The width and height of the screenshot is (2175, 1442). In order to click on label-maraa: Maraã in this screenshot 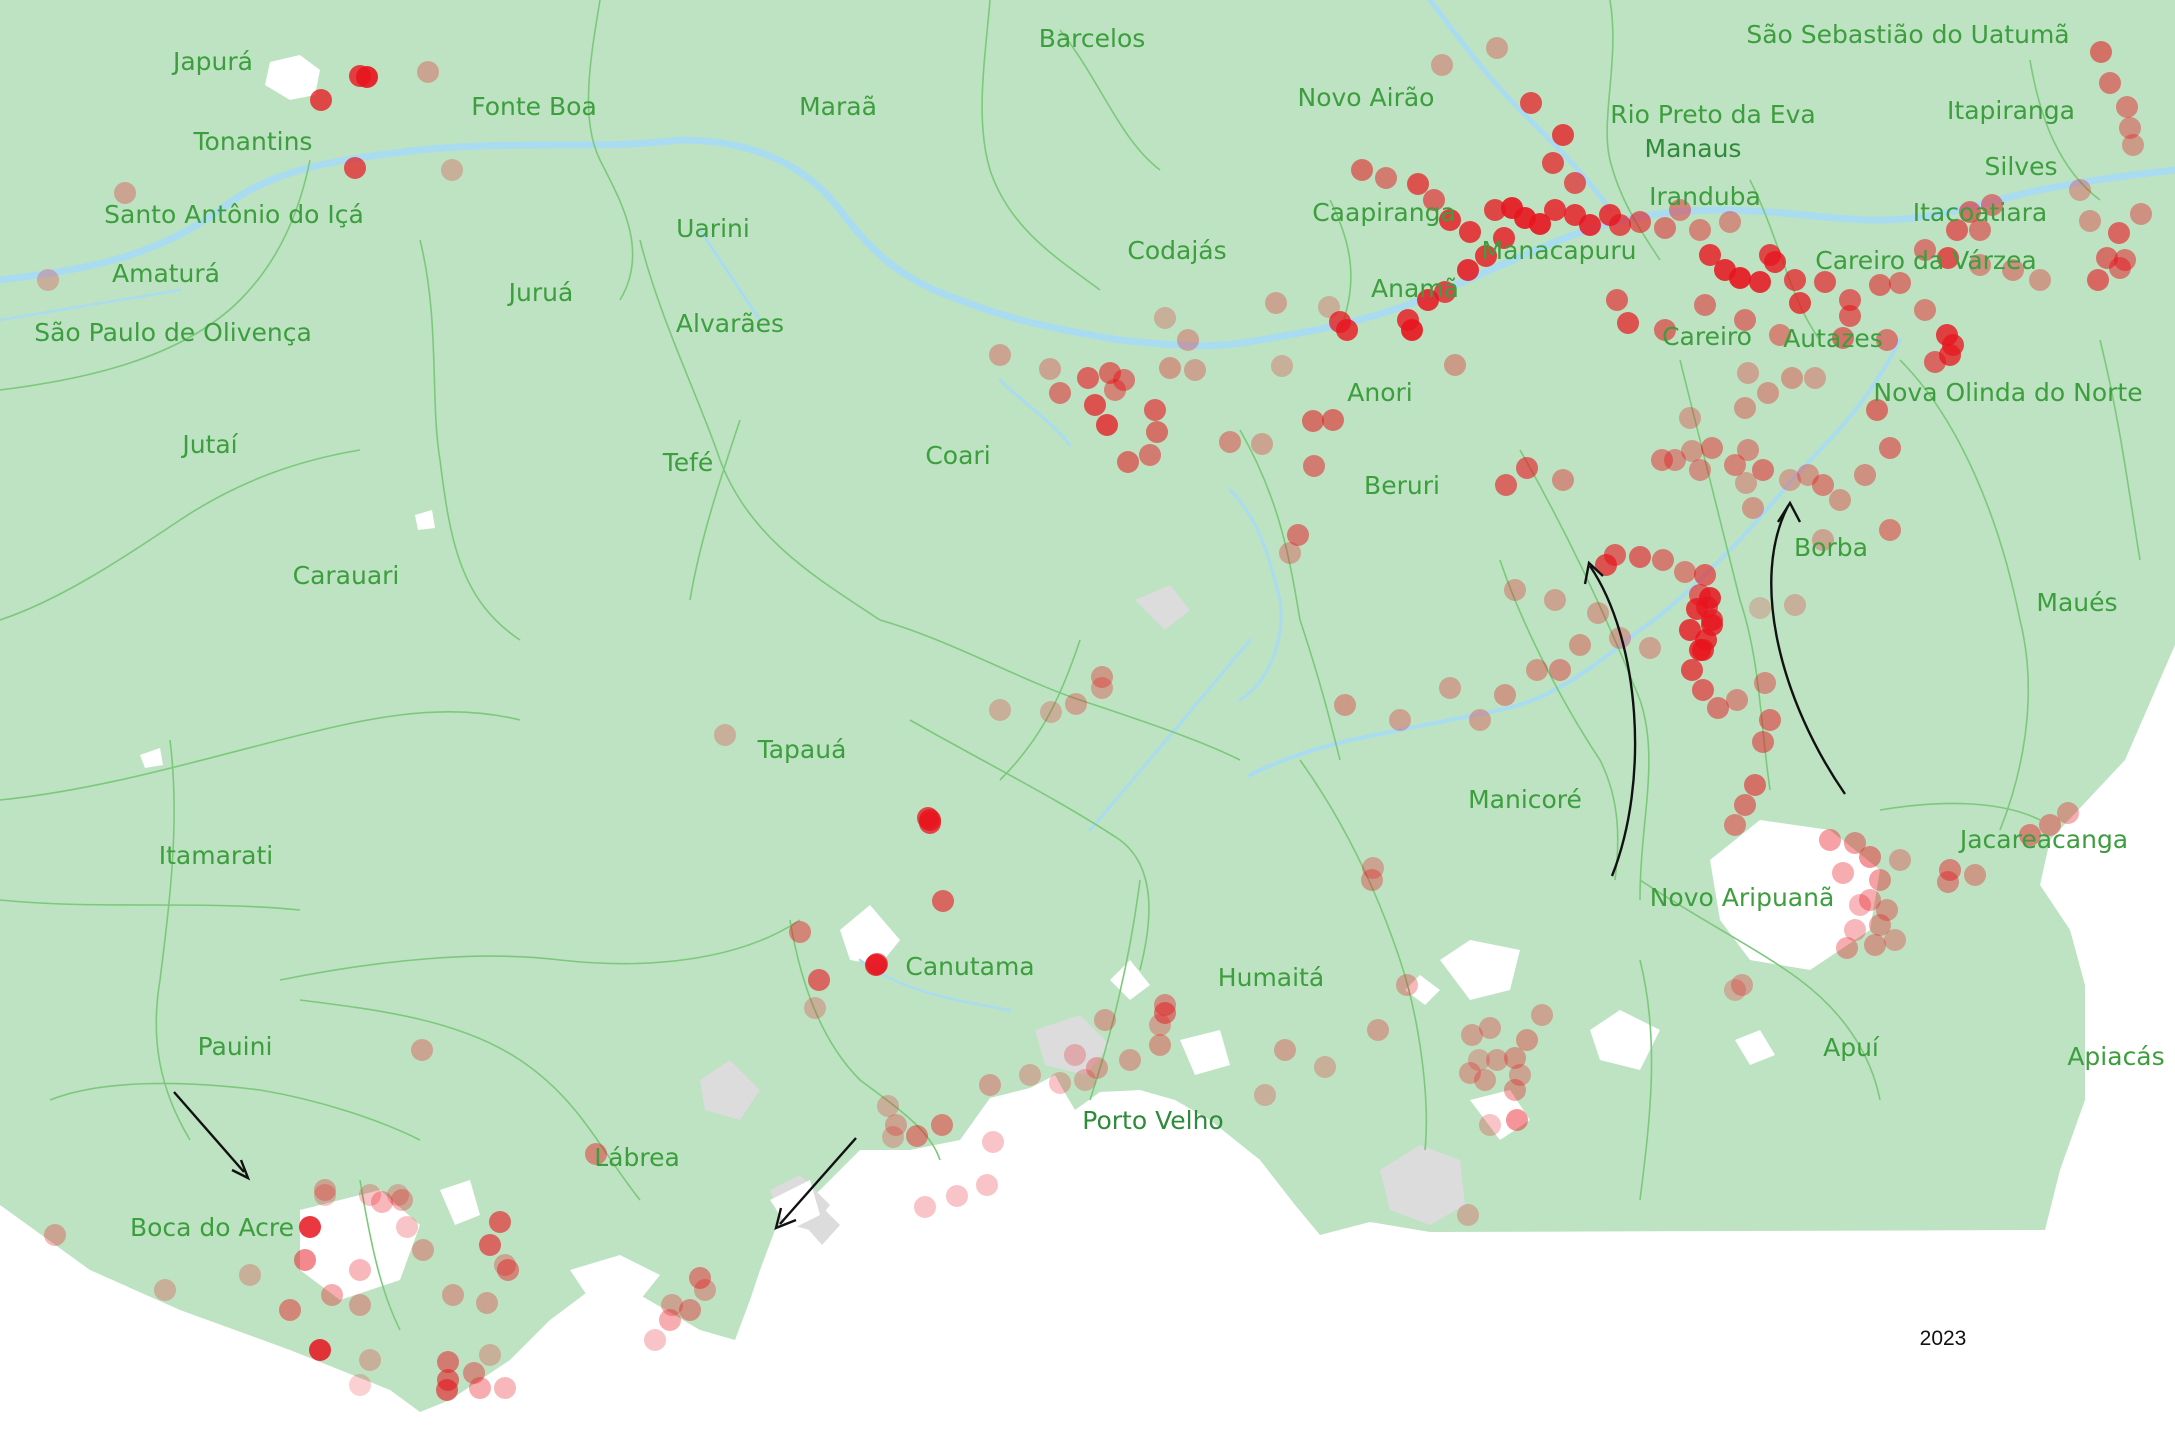, I will do `click(838, 106)`.